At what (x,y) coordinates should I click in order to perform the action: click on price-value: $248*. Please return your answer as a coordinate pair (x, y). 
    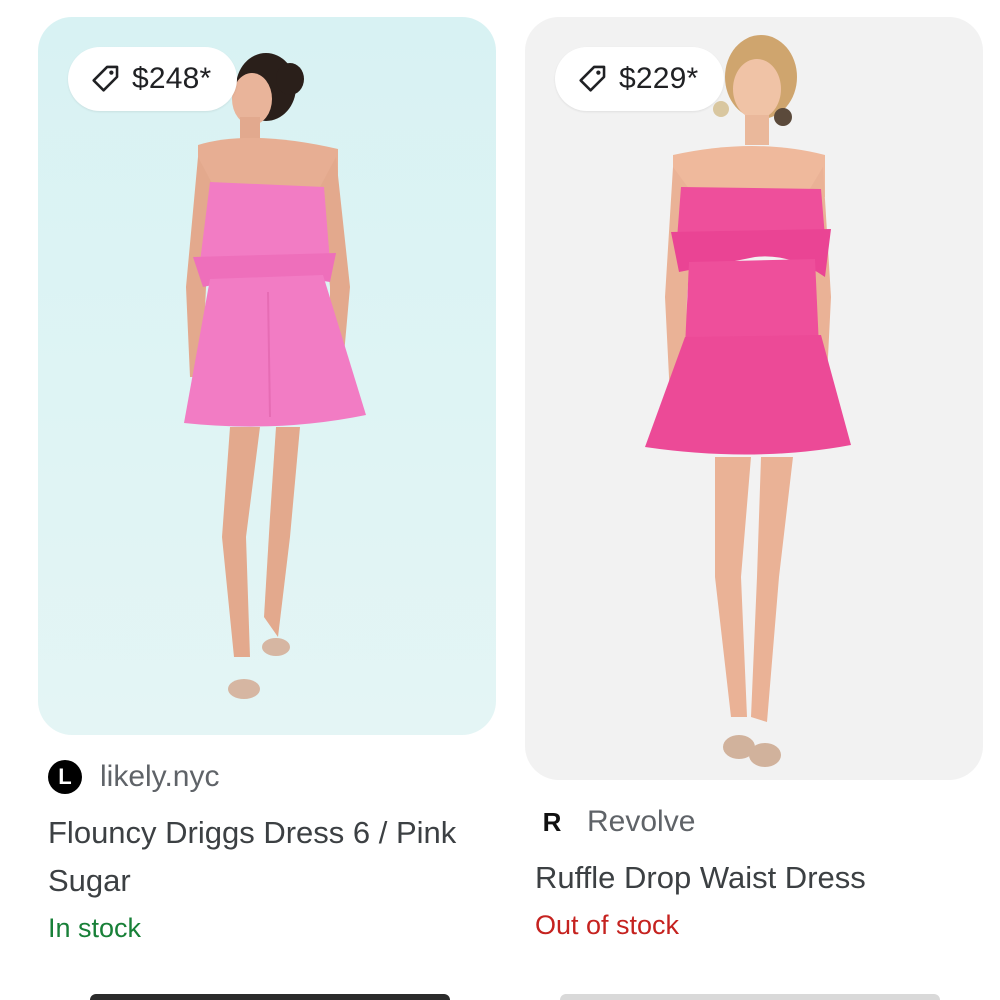
    Looking at the image, I should click on (172, 78).